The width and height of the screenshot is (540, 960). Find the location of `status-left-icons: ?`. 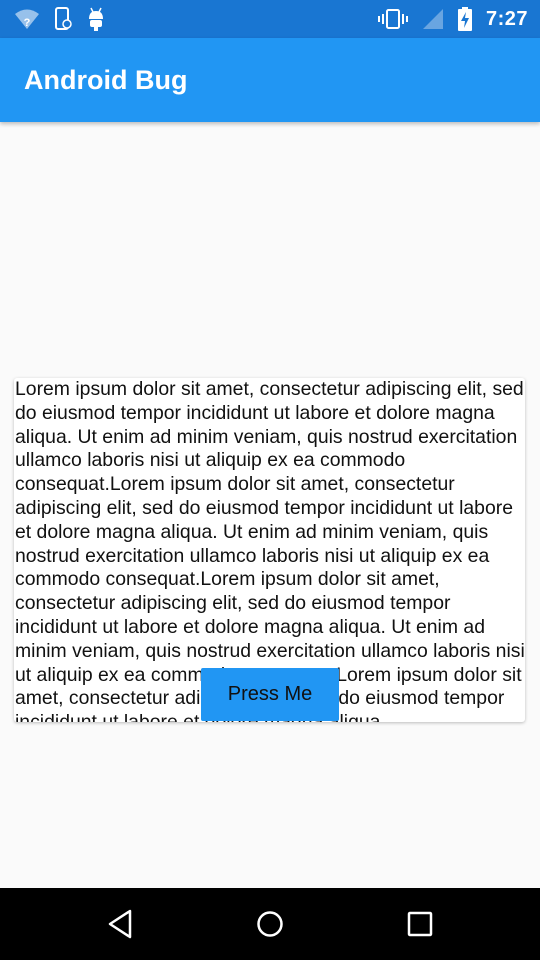

status-left-icons: ? is located at coordinates (60, 19).